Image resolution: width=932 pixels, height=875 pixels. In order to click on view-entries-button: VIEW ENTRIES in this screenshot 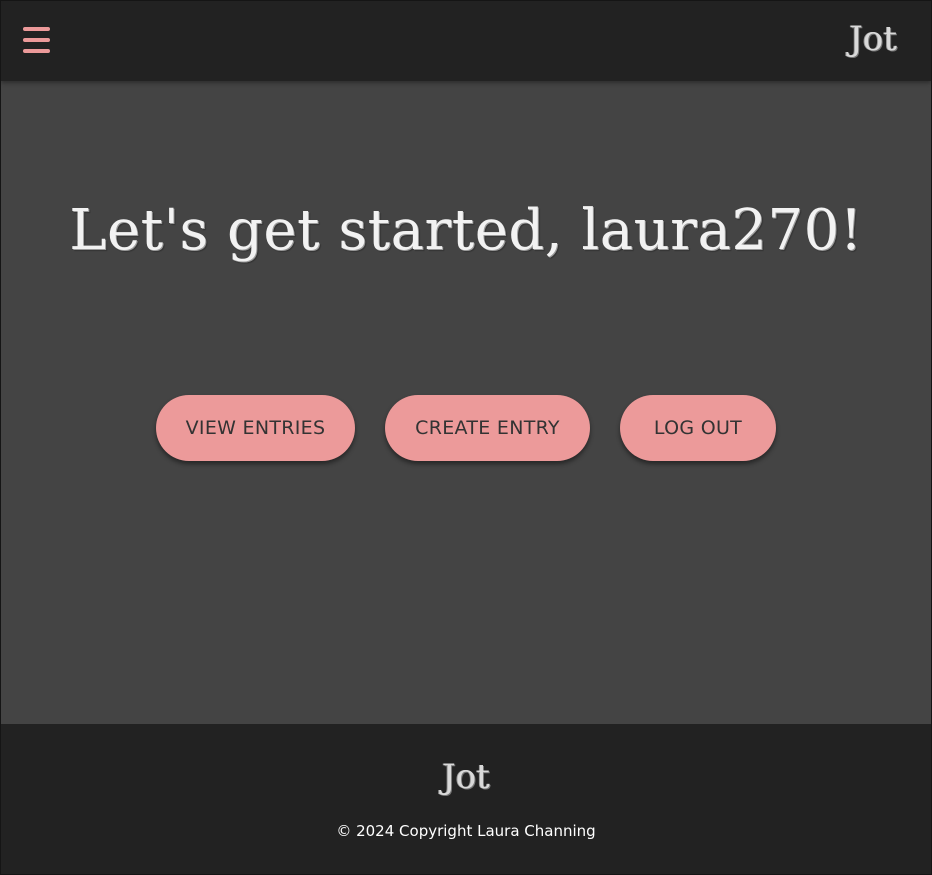, I will do `click(255, 428)`.